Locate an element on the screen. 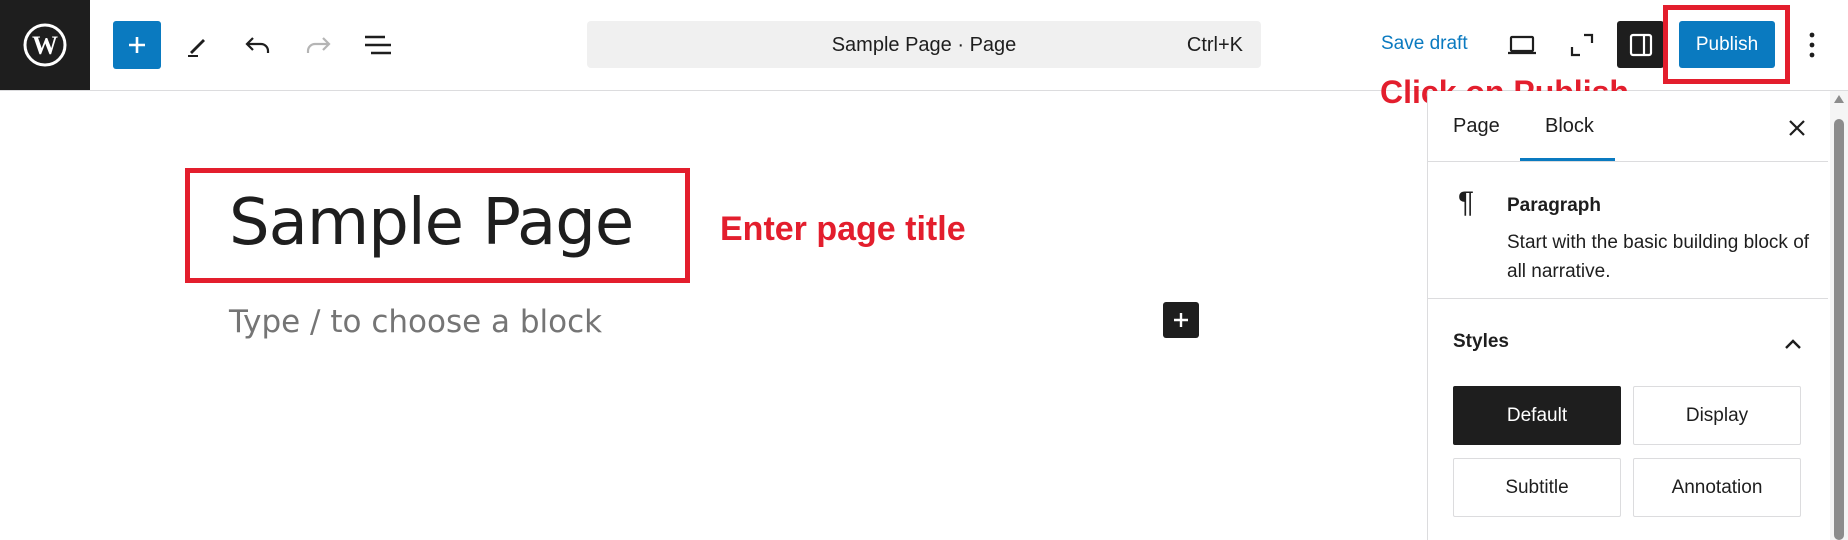 This screenshot has width=1848, height=540. list-view-icon is located at coordinates (378, 45).